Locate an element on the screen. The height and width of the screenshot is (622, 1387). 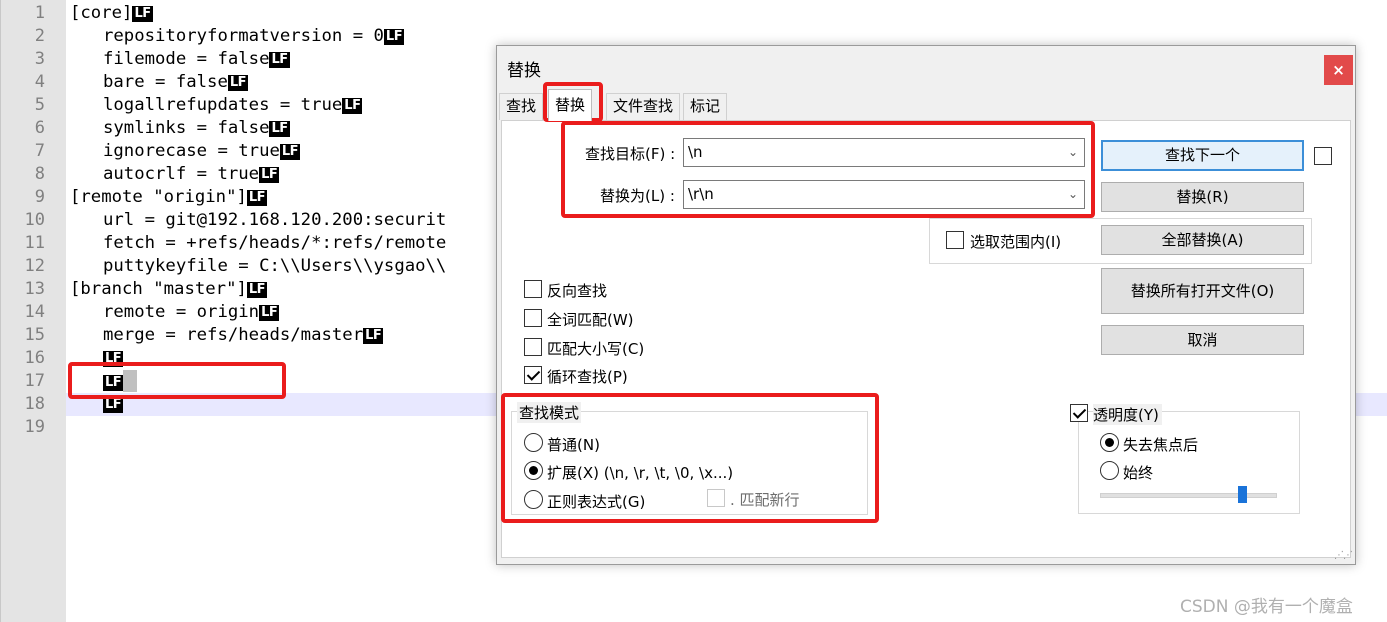
line-number: 11 is located at coordinates (34, 243).